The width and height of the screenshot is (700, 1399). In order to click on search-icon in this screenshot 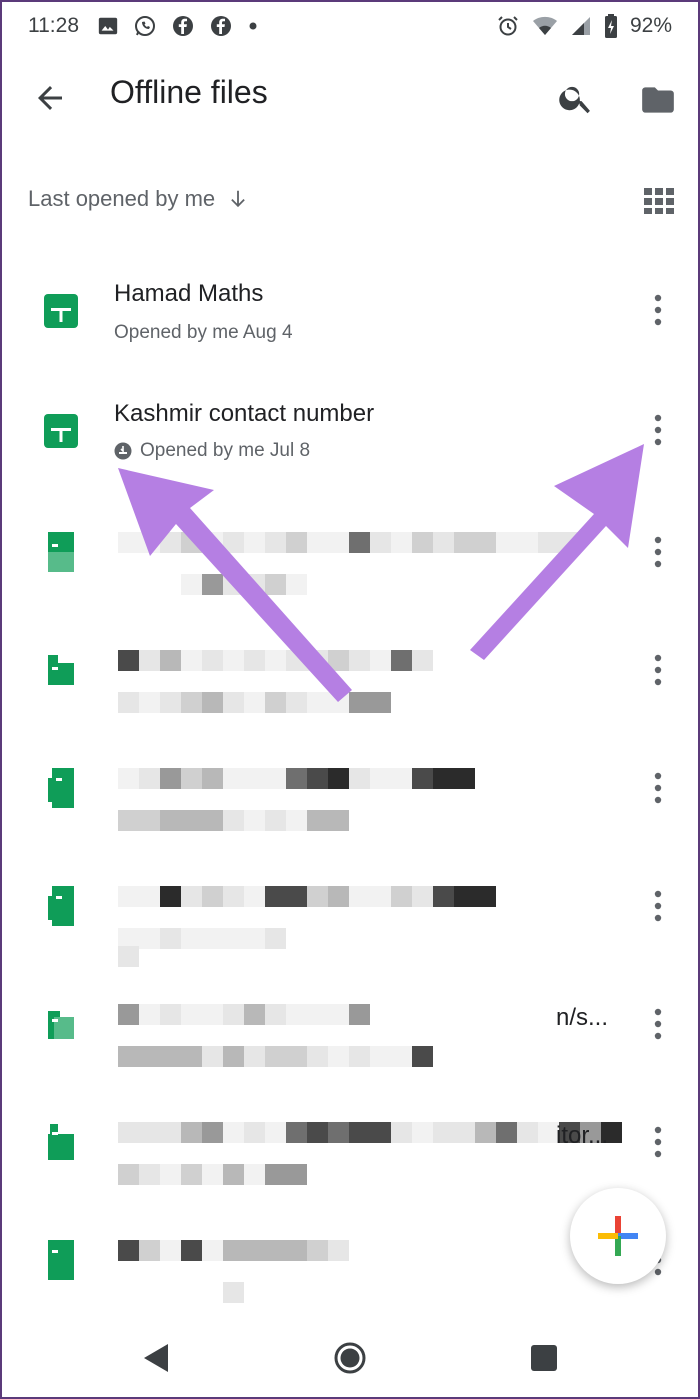, I will do `click(576, 98)`.